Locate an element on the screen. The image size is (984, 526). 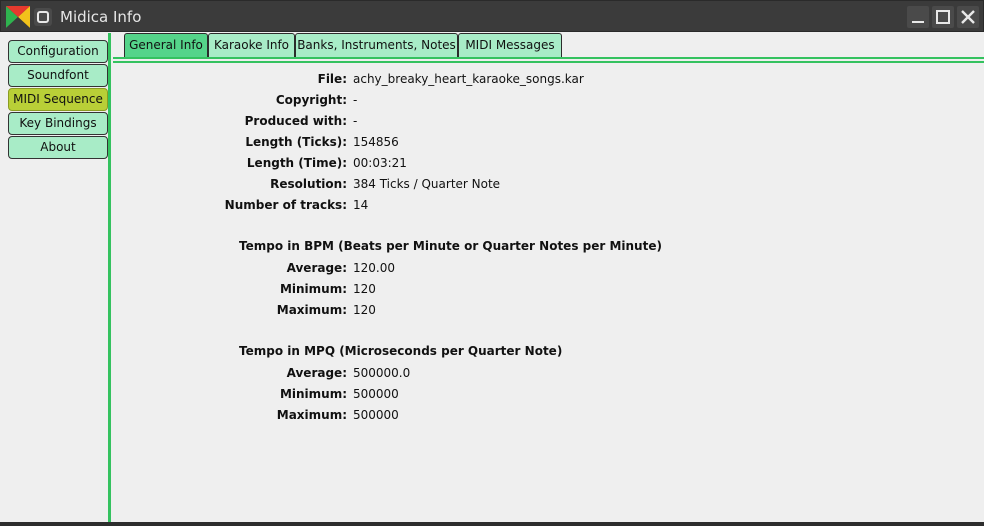
bpm-average-label: Average: is located at coordinates (316, 268).